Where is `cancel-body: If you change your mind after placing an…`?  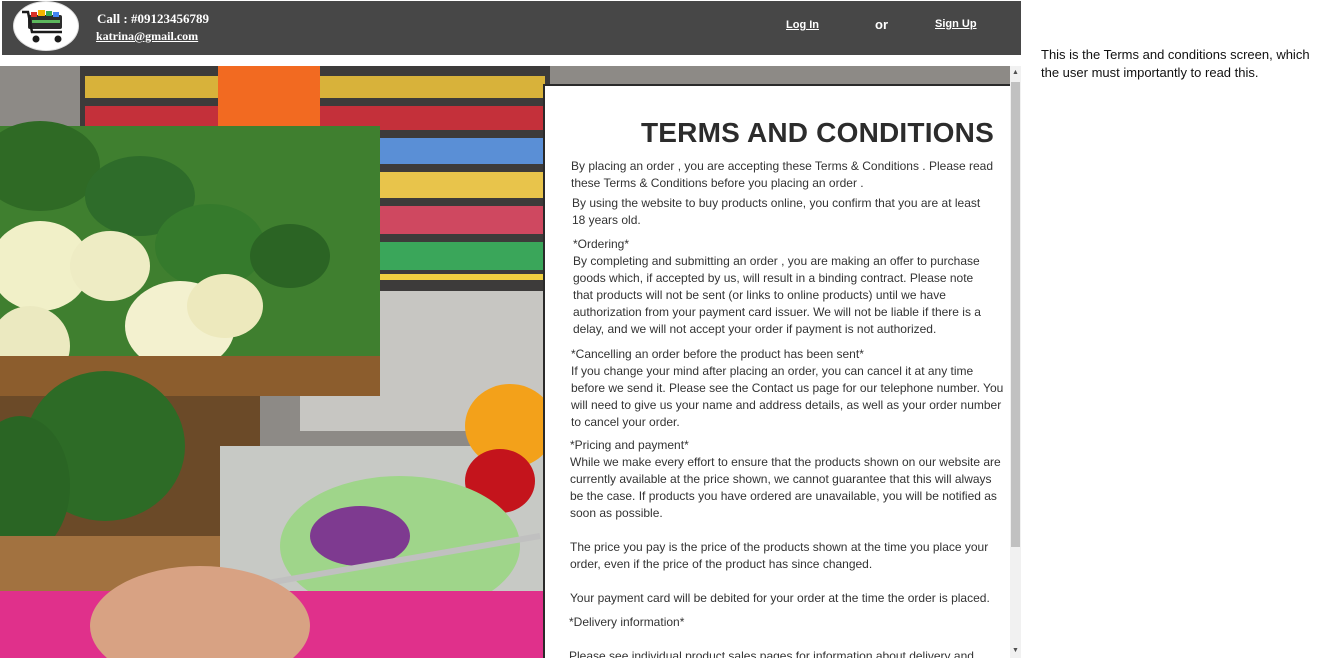
cancel-body: If you change your mind after placing an… is located at coordinates (787, 396).